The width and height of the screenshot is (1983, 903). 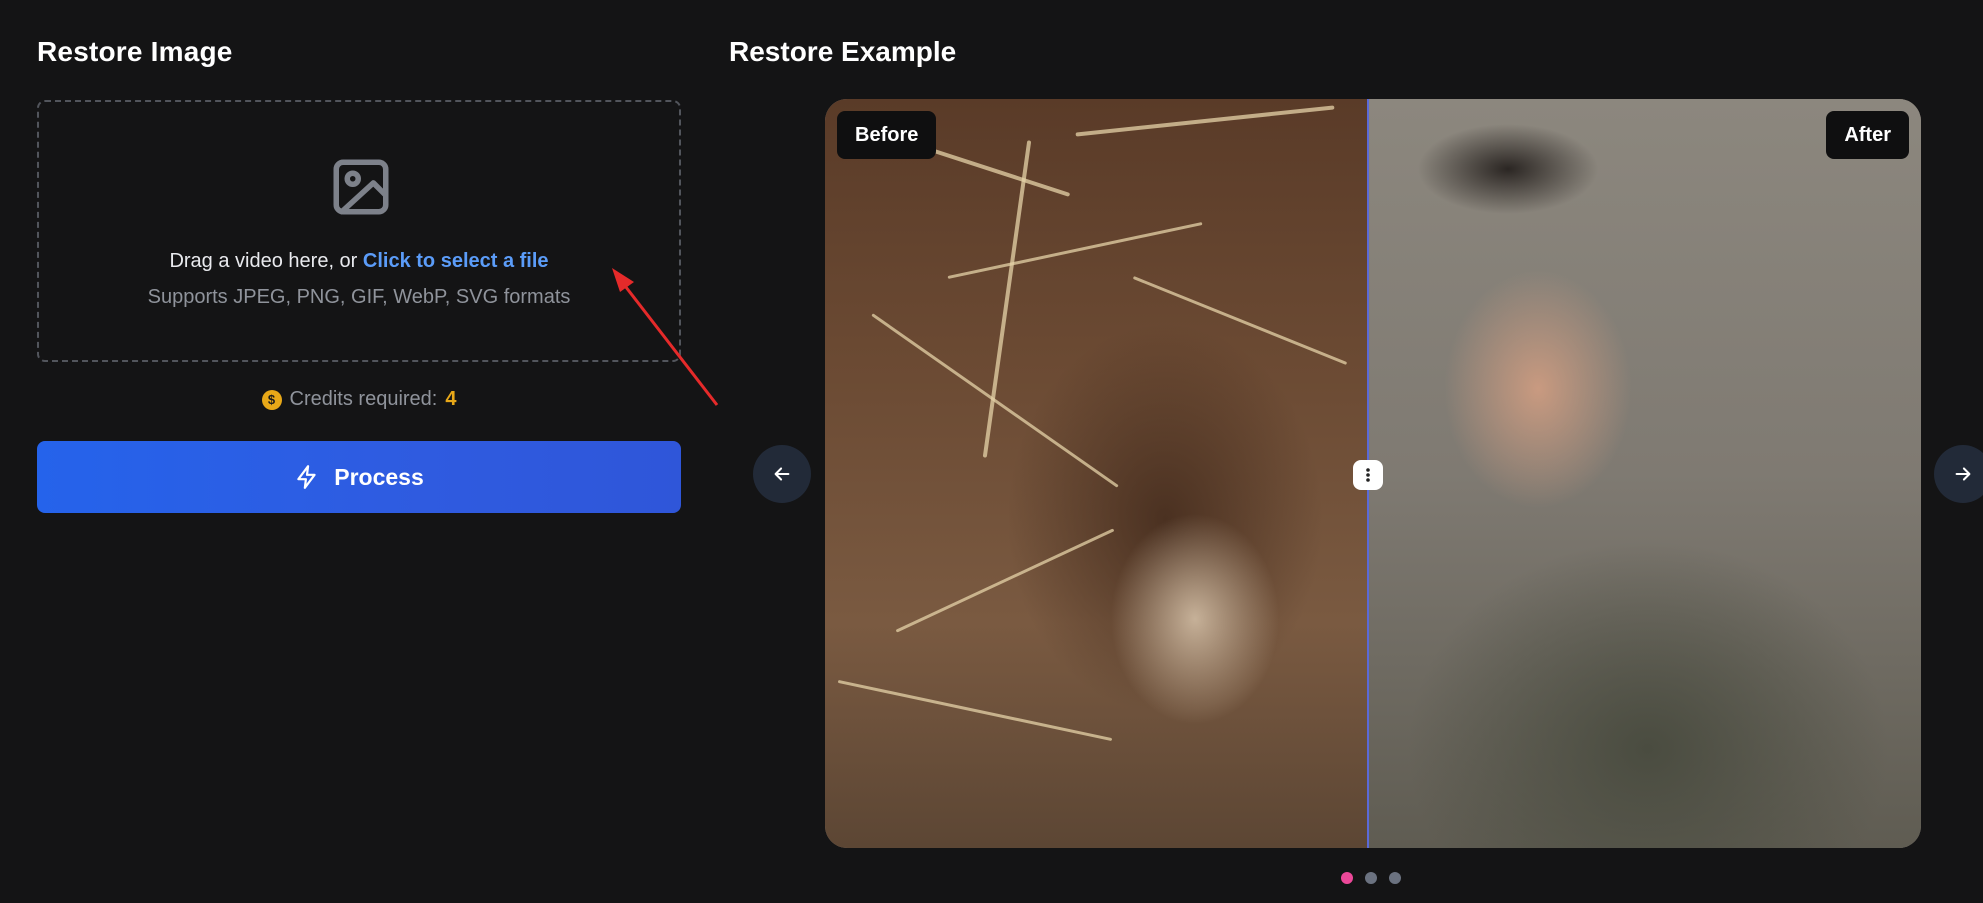 What do you see at coordinates (451, 399) in the screenshot?
I see `credits-value: 4` at bounding box center [451, 399].